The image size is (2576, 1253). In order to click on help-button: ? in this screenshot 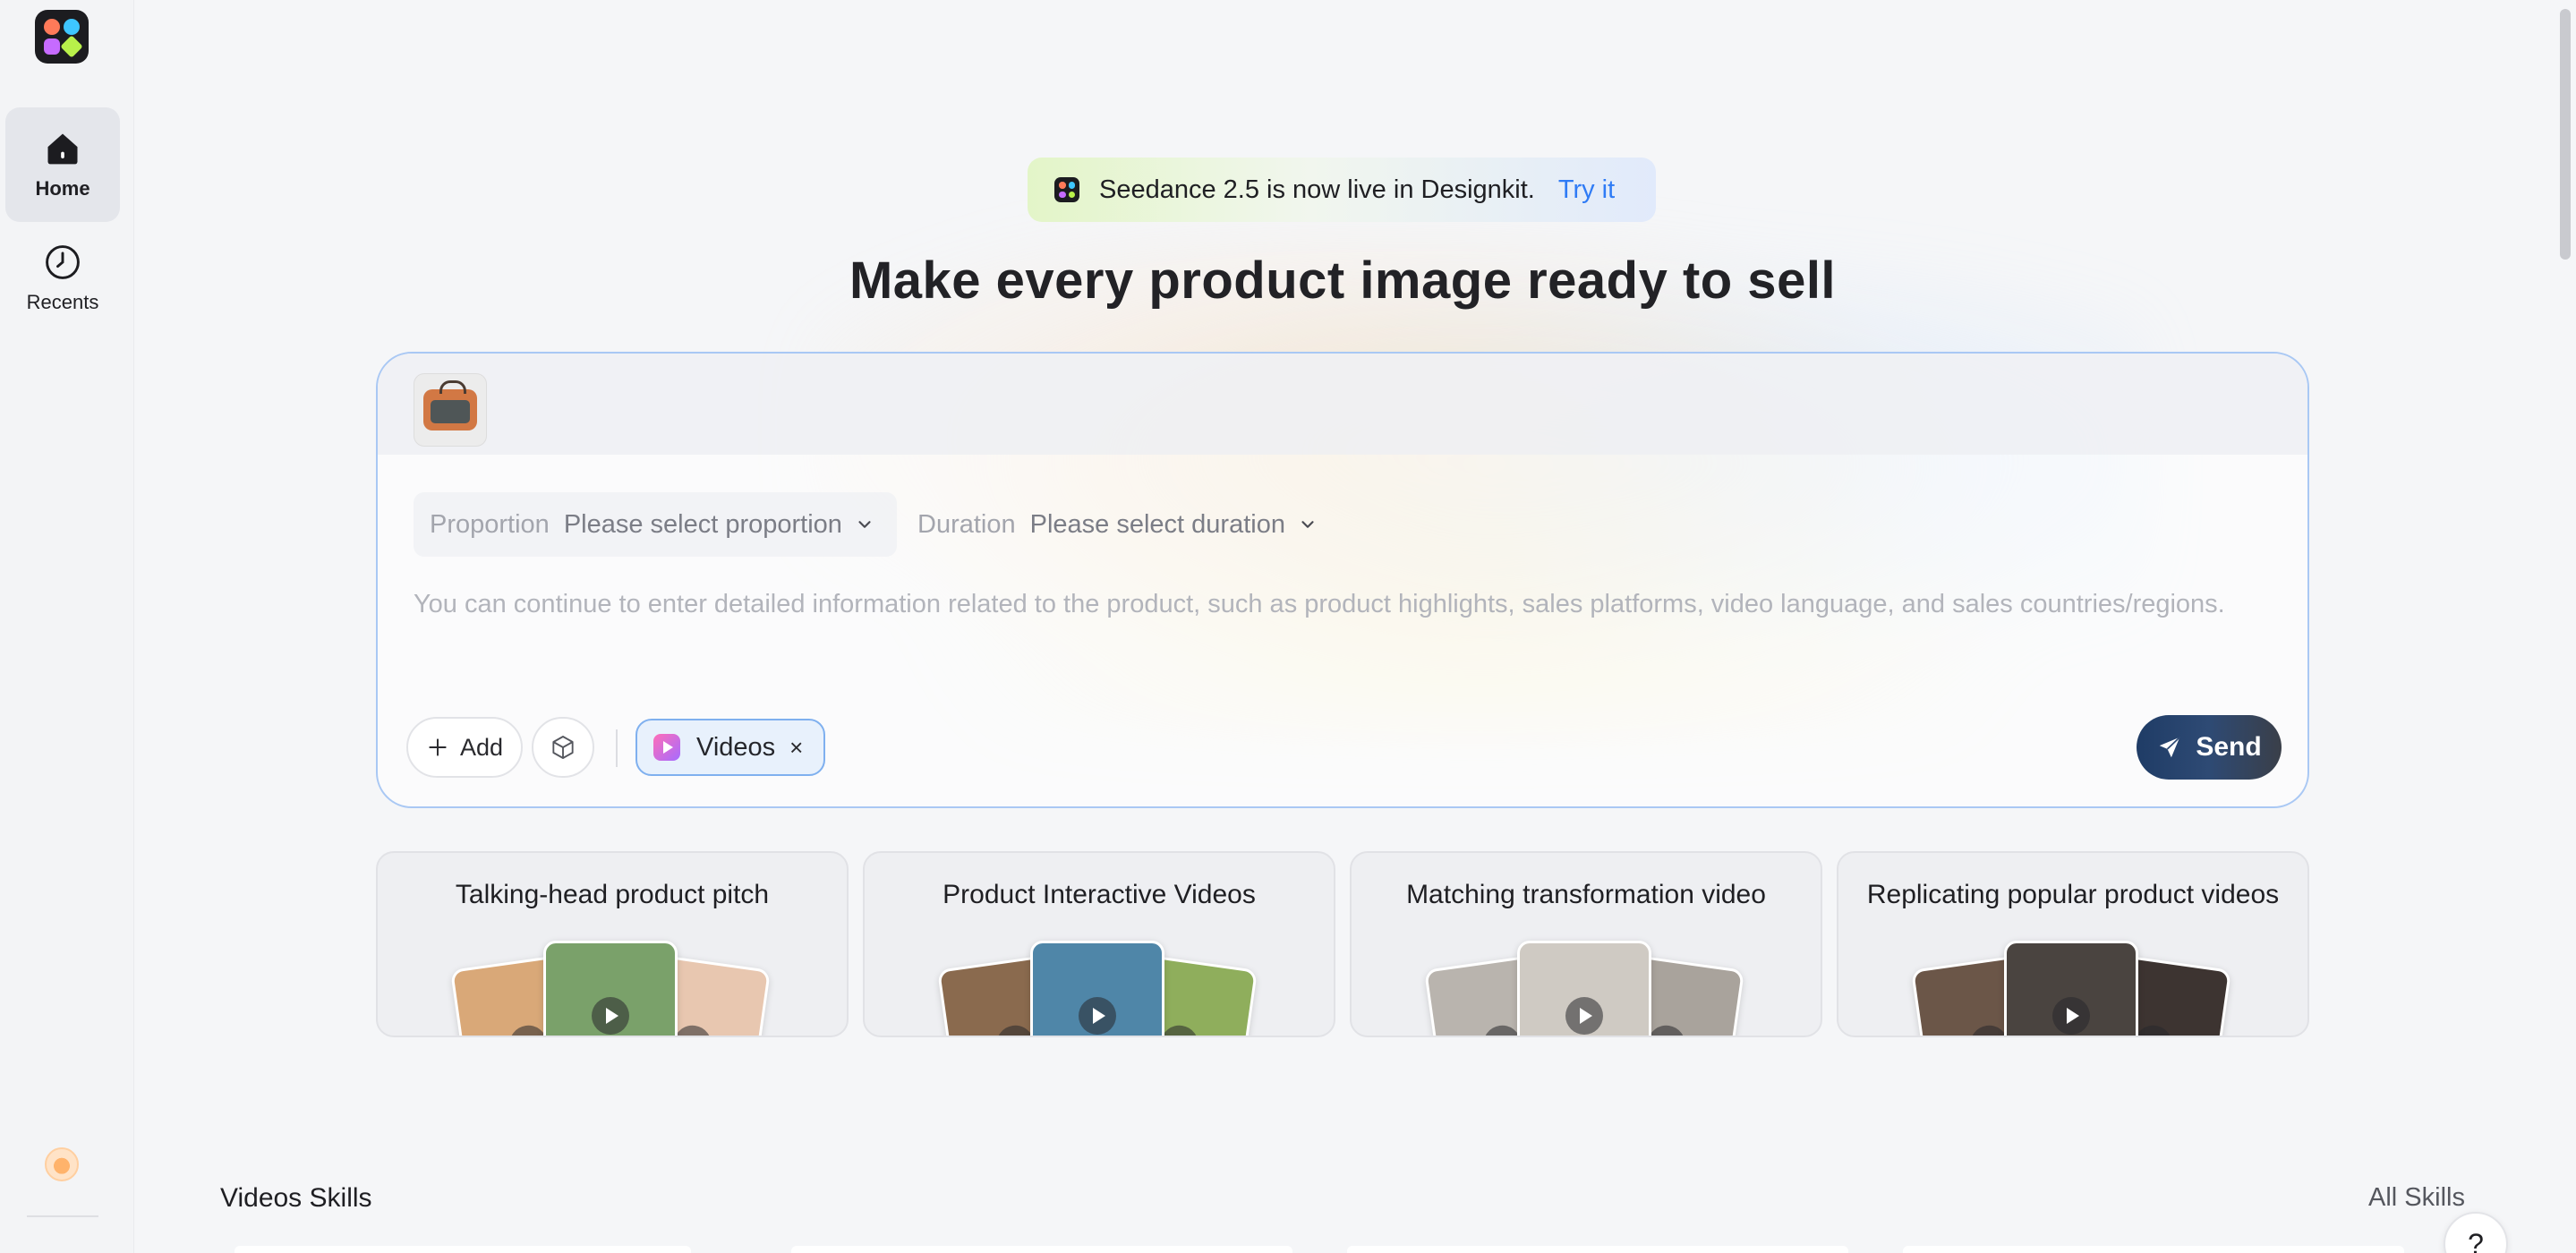, I will do `click(2476, 1232)`.